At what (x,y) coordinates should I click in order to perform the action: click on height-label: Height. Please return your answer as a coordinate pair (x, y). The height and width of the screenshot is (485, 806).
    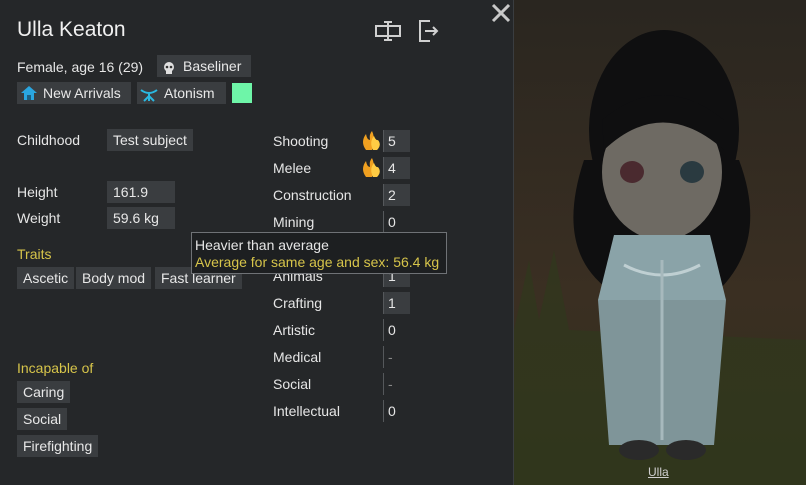
    Looking at the image, I should click on (37, 192).